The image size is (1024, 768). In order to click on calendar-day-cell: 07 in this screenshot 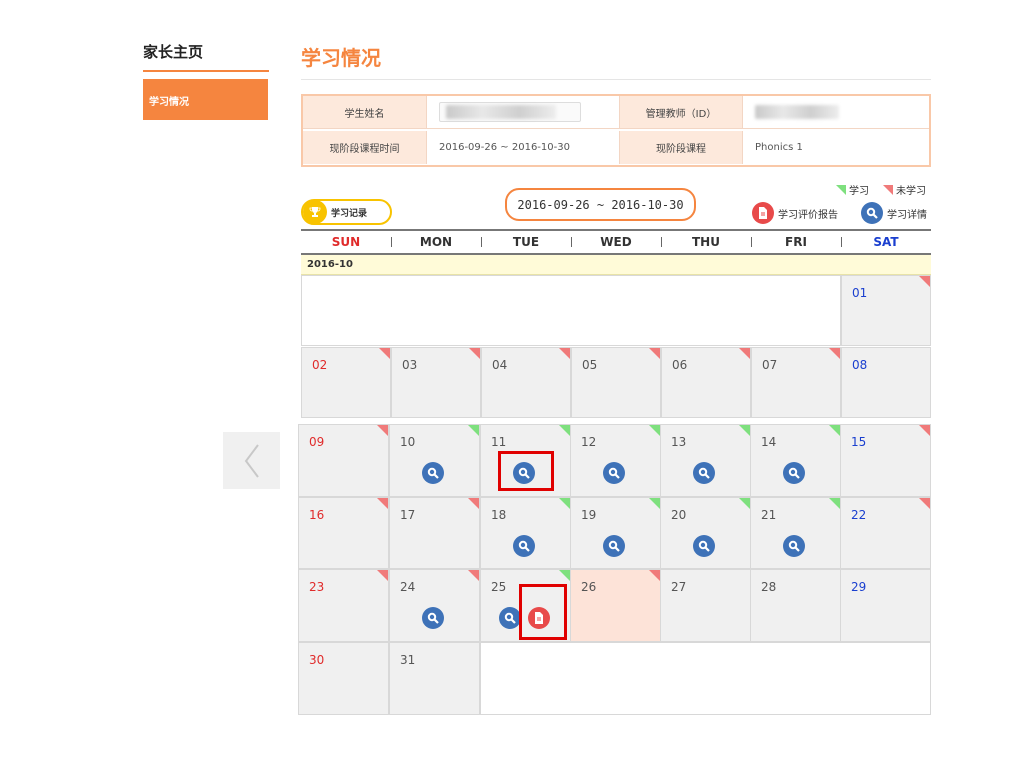, I will do `click(796, 382)`.